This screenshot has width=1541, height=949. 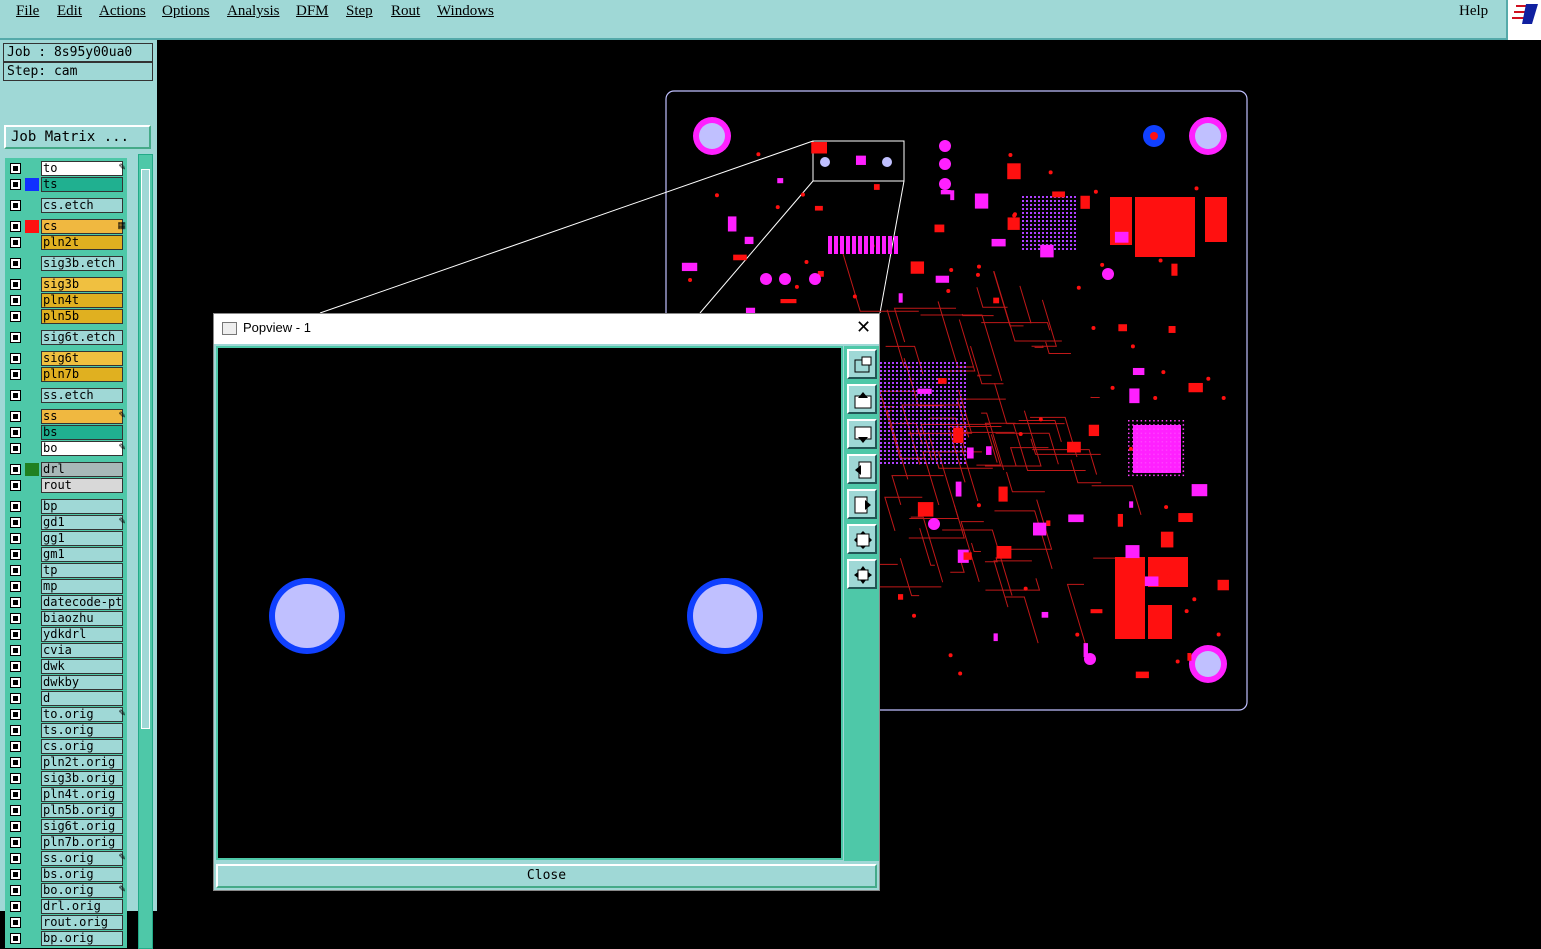 What do you see at coordinates (66, 730) in the screenshot?
I see `layer-row: ts.orig` at bounding box center [66, 730].